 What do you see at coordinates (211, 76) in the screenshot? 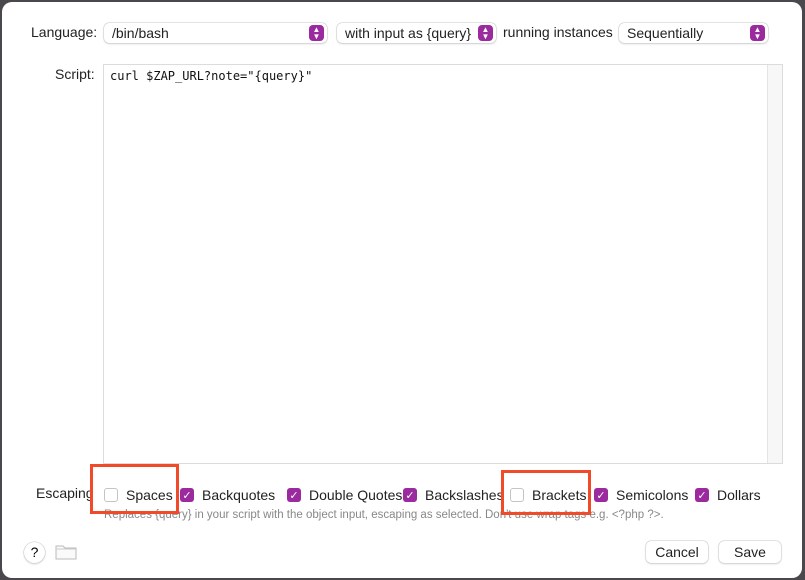
I see `script-code: curl $ZAP_URL?note="{query}"` at bounding box center [211, 76].